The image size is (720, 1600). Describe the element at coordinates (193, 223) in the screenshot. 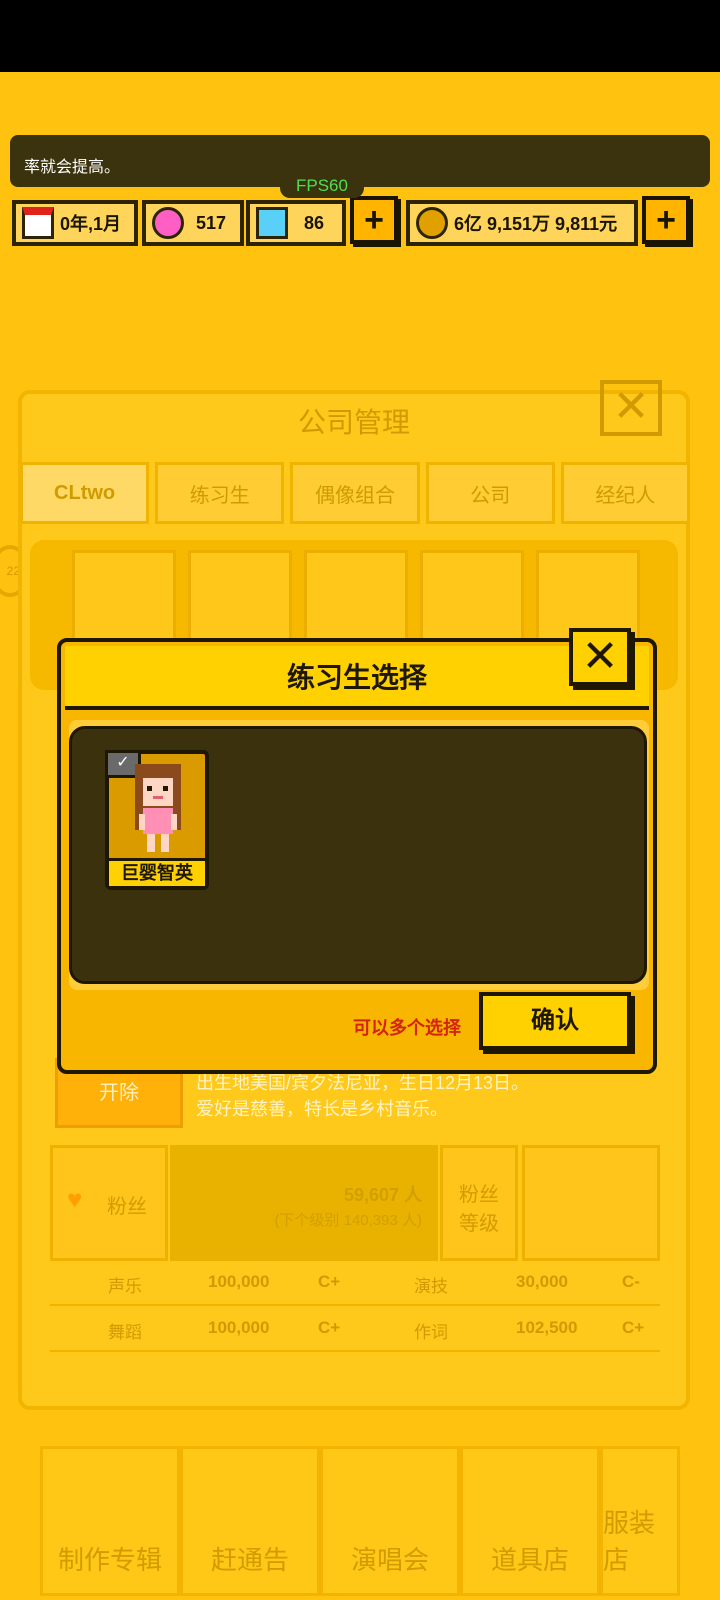

I see `candy-counter: 517` at that location.